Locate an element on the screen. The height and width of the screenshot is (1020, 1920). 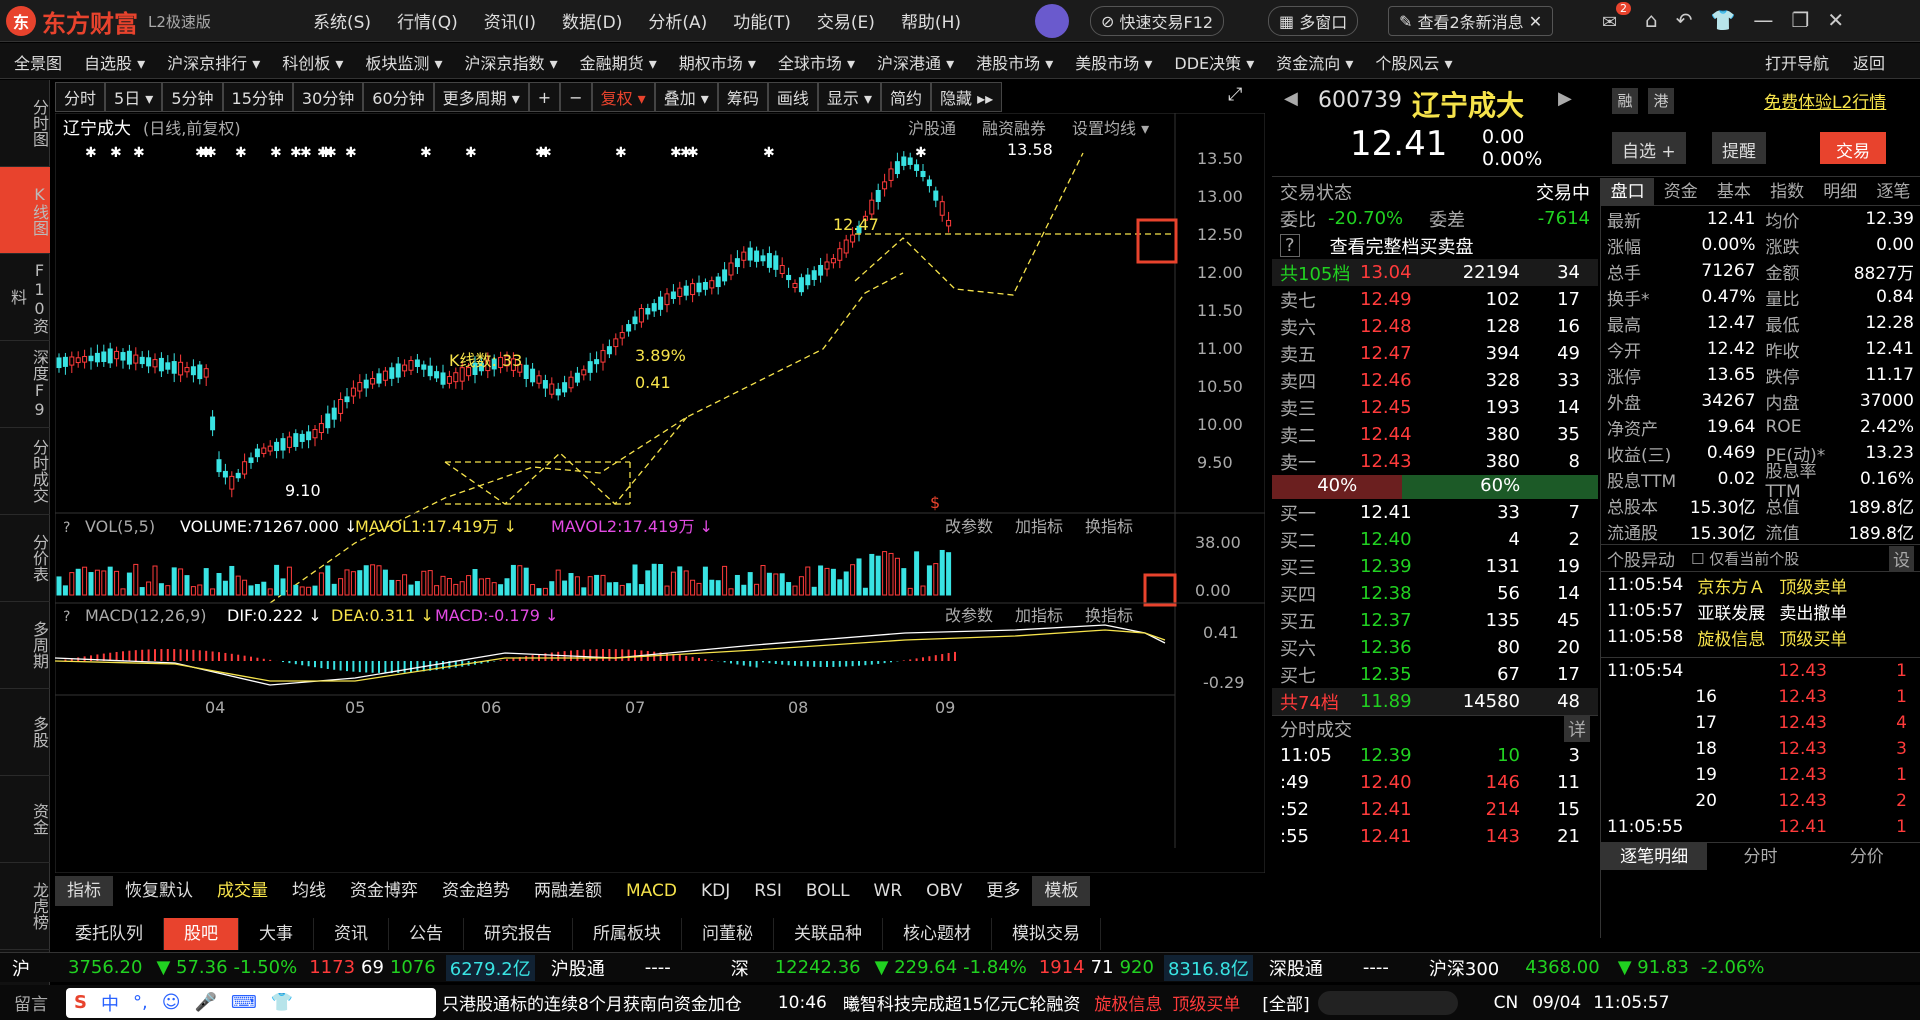
news-button: ✎ 查看2条新消息 ✕ is located at coordinates (1471, 21).